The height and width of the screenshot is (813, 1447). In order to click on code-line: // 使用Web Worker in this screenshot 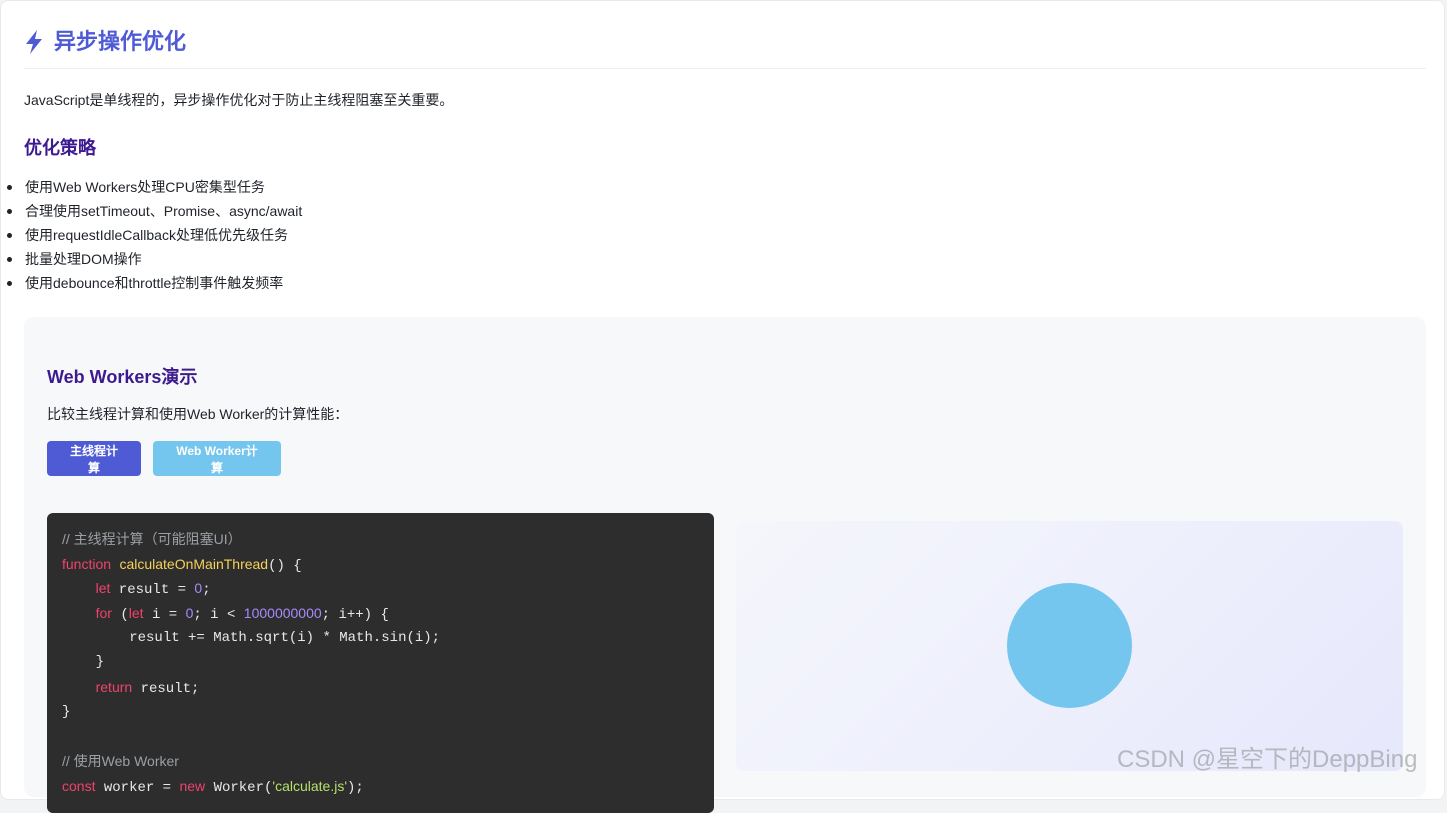, I will do `click(380, 761)`.